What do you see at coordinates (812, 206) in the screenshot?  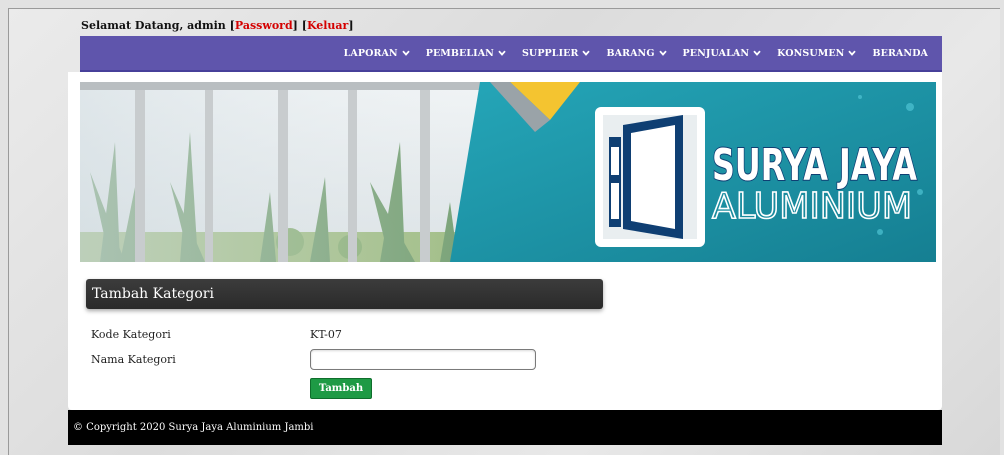 I see `brand-line2: ALUMINIUM` at bounding box center [812, 206].